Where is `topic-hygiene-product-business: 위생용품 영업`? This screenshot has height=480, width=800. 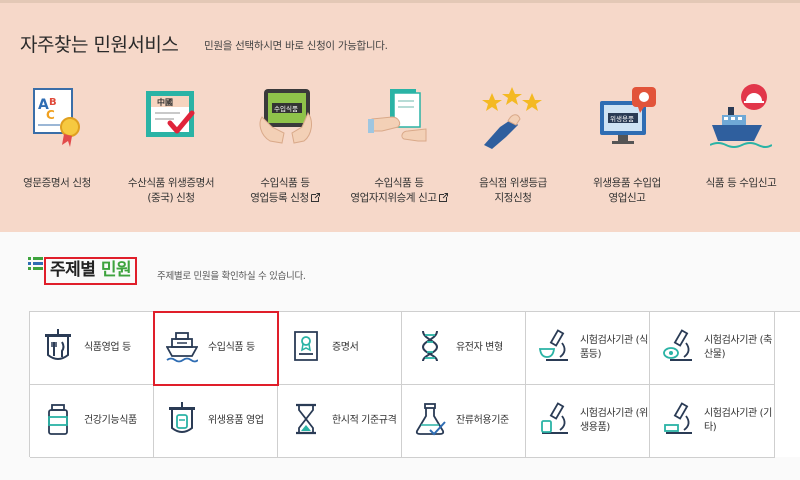 topic-hygiene-product-business: 위생용품 영업 is located at coordinates (216, 421).